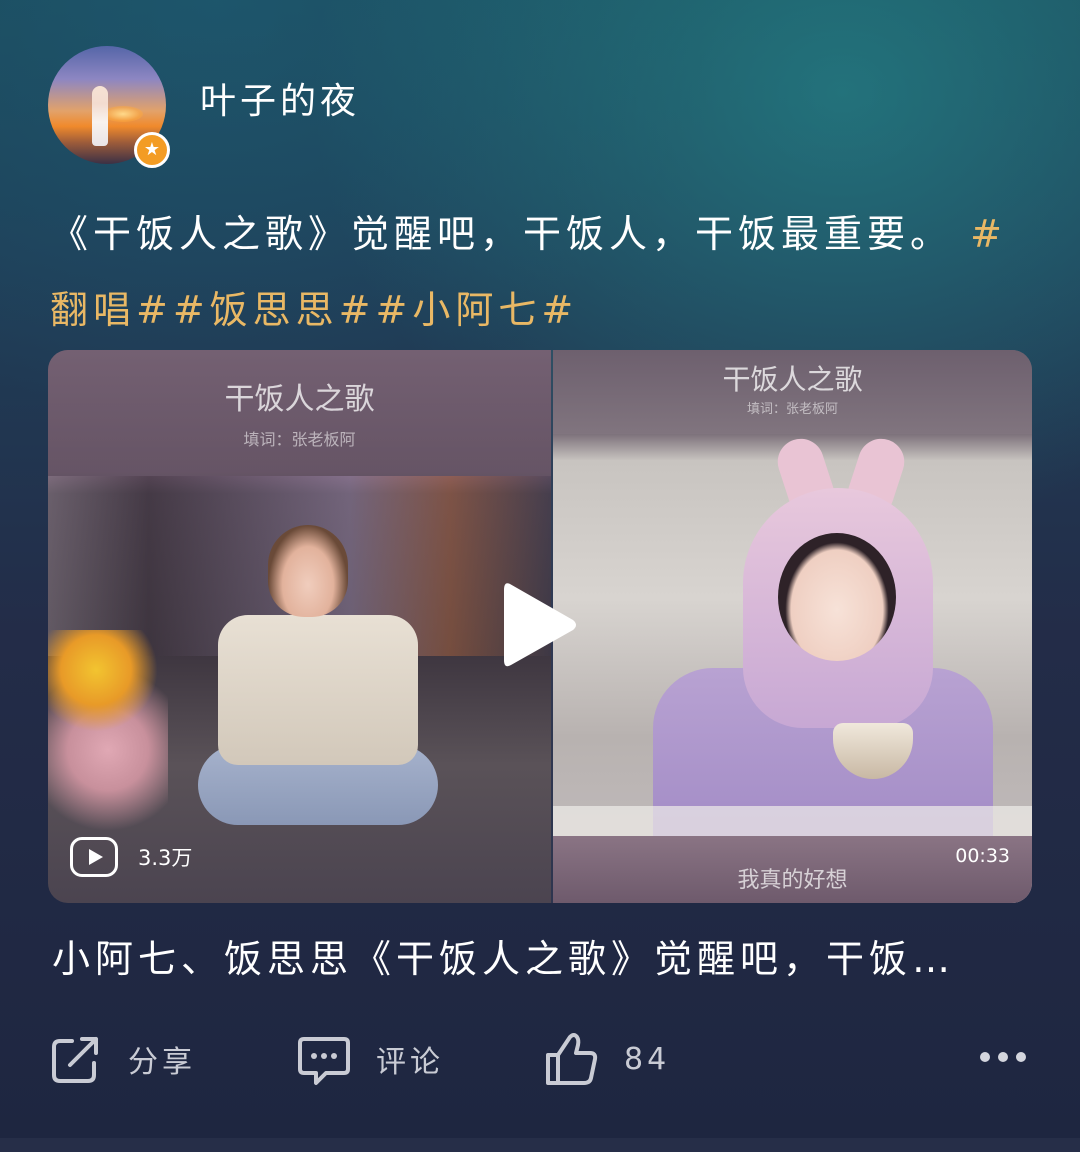  I want to click on play-icon, so click(540, 625).